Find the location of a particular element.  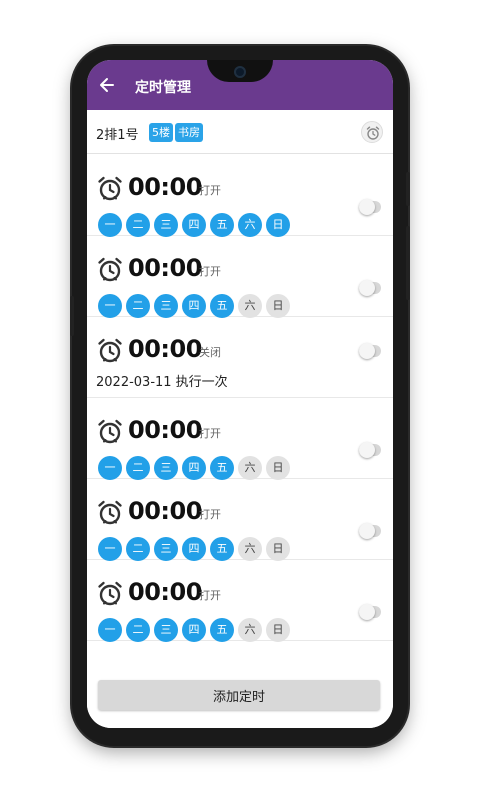

schedule-item: 00:00打开 is located at coordinates (240, 651).